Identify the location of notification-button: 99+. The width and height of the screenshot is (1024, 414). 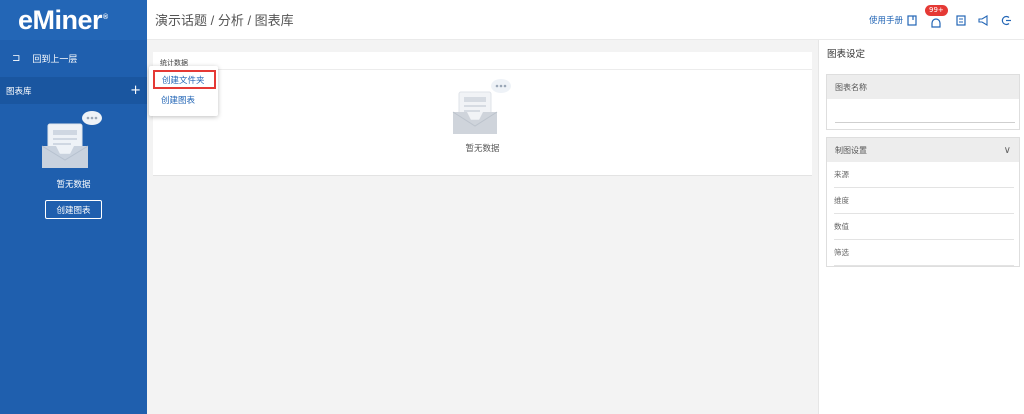
(936, 16).